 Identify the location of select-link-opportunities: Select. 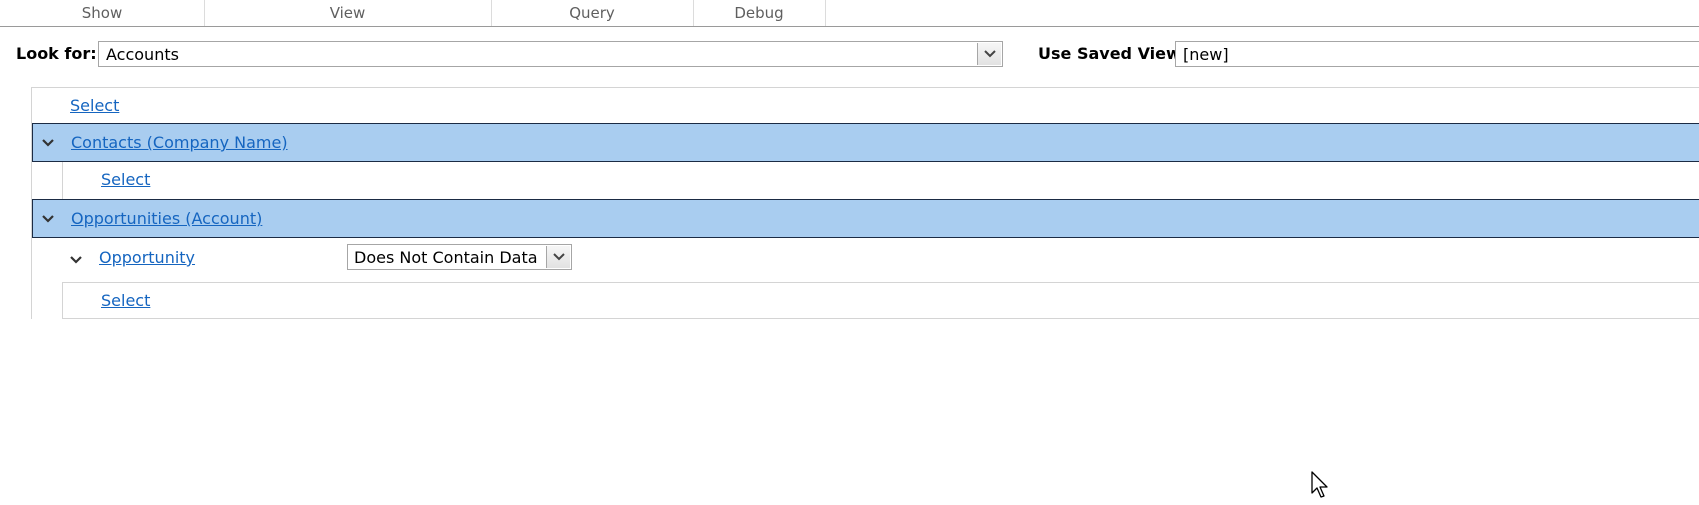
(125, 300).